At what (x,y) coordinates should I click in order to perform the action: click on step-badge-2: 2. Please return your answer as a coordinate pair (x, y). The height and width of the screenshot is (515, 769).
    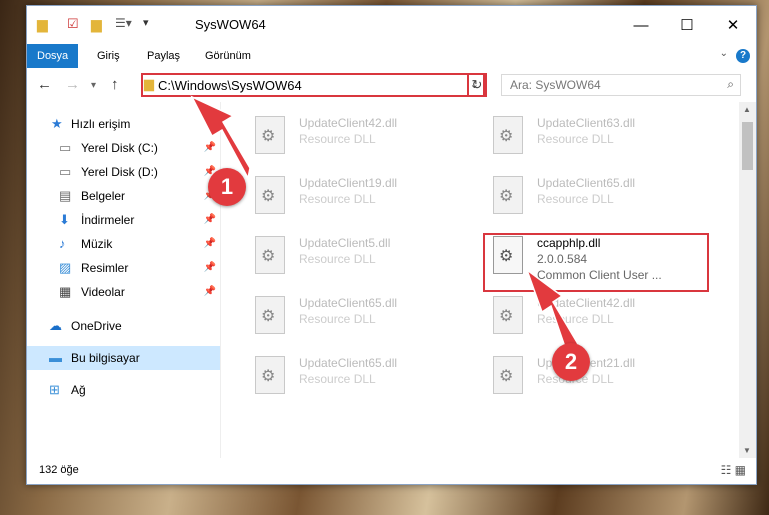
    Looking at the image, I should click on (571, 362).